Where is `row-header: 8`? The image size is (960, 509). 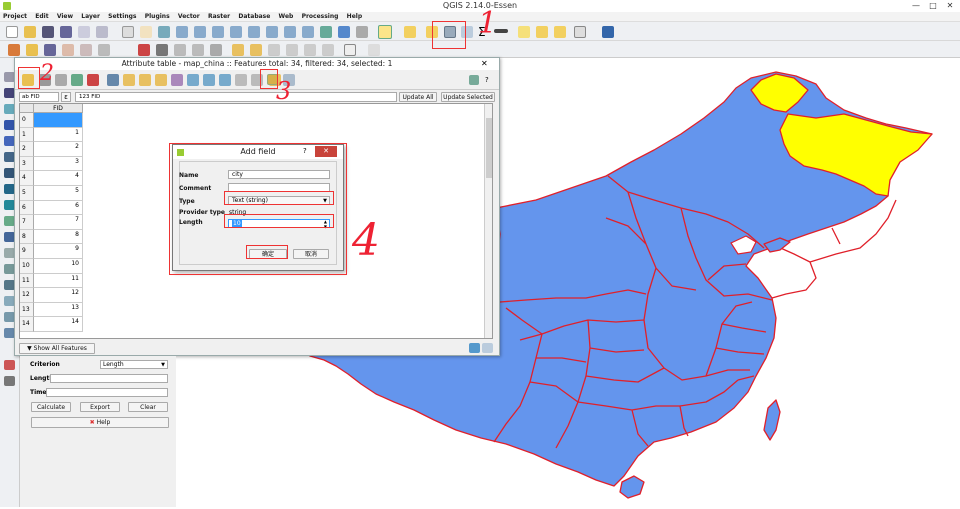 row-header: 8 is located at coordinates (27, 237).